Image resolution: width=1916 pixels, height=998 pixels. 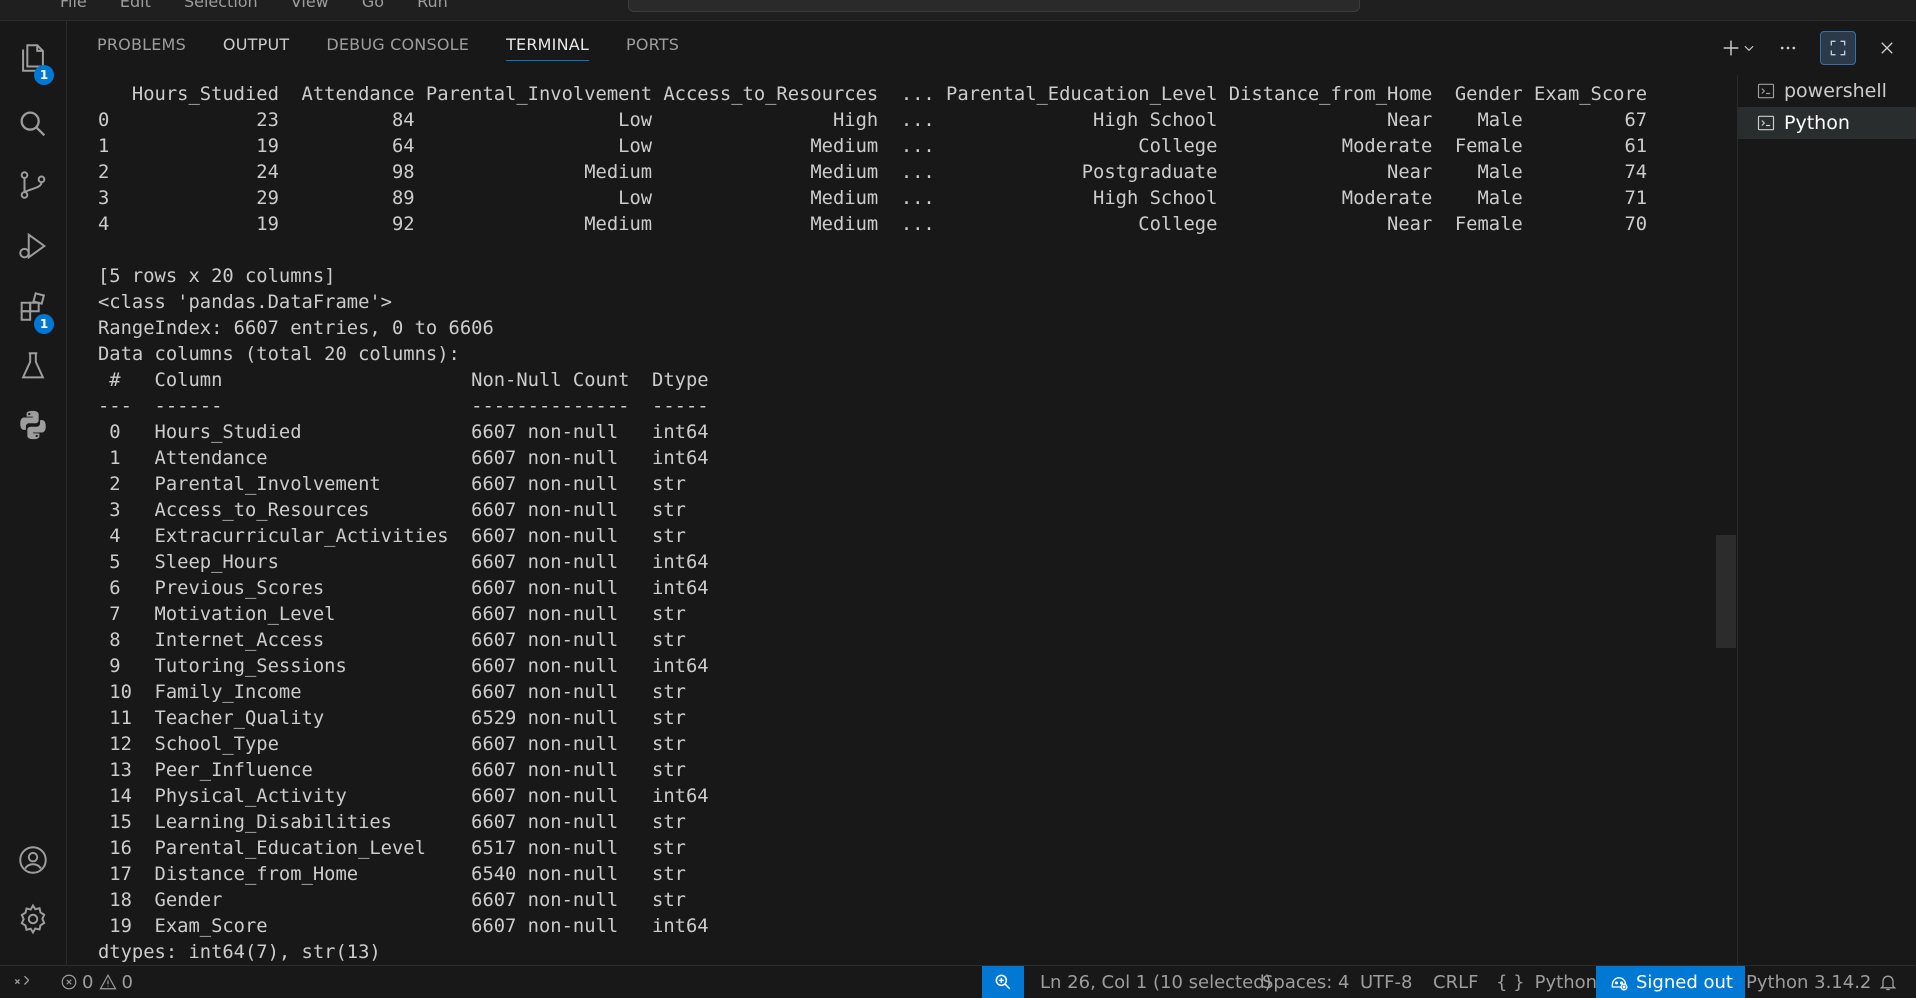 I want to click on terminal-item-label: powershell, so click(x=1835, y=91).